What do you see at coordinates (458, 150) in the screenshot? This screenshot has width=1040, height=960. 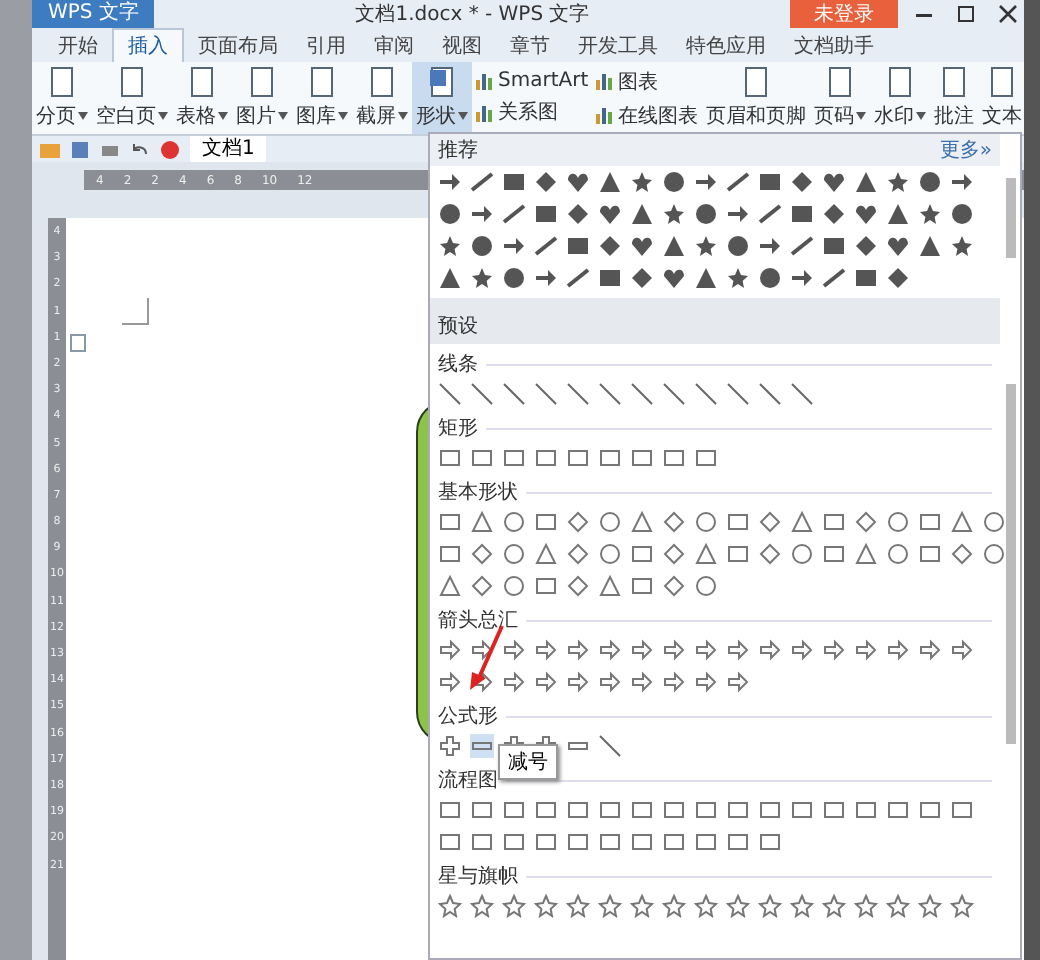 I see `section-title: 推荐` at bounding box center [458, 150].